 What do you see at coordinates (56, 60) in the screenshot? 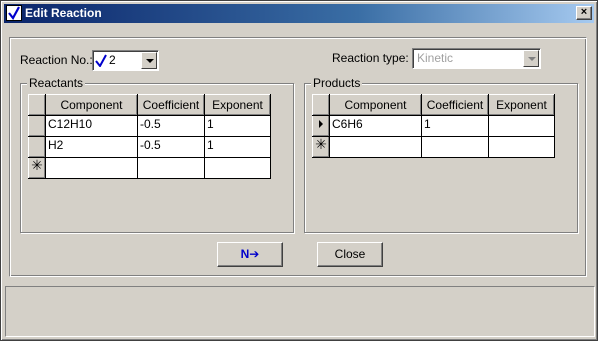
I see `reaction-no-label: Reaction No.:` at bounding box center [56, 60].